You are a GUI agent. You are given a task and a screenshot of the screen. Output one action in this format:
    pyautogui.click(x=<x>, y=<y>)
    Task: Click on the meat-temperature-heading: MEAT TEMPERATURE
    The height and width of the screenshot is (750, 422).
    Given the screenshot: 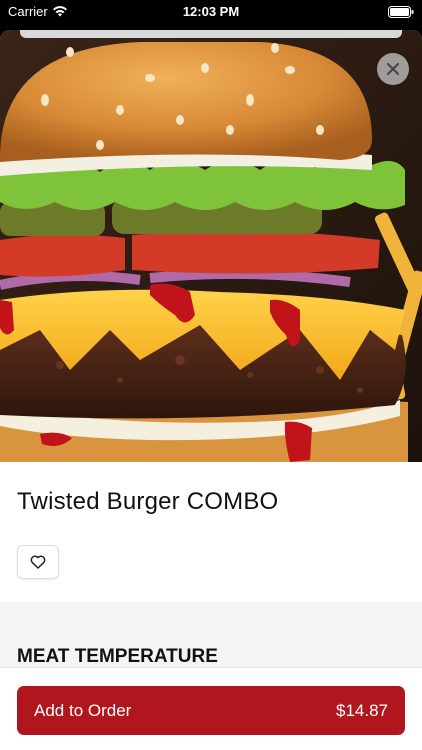 What is the action you would take?
    pyautogui.click(x=117, y=656)
    